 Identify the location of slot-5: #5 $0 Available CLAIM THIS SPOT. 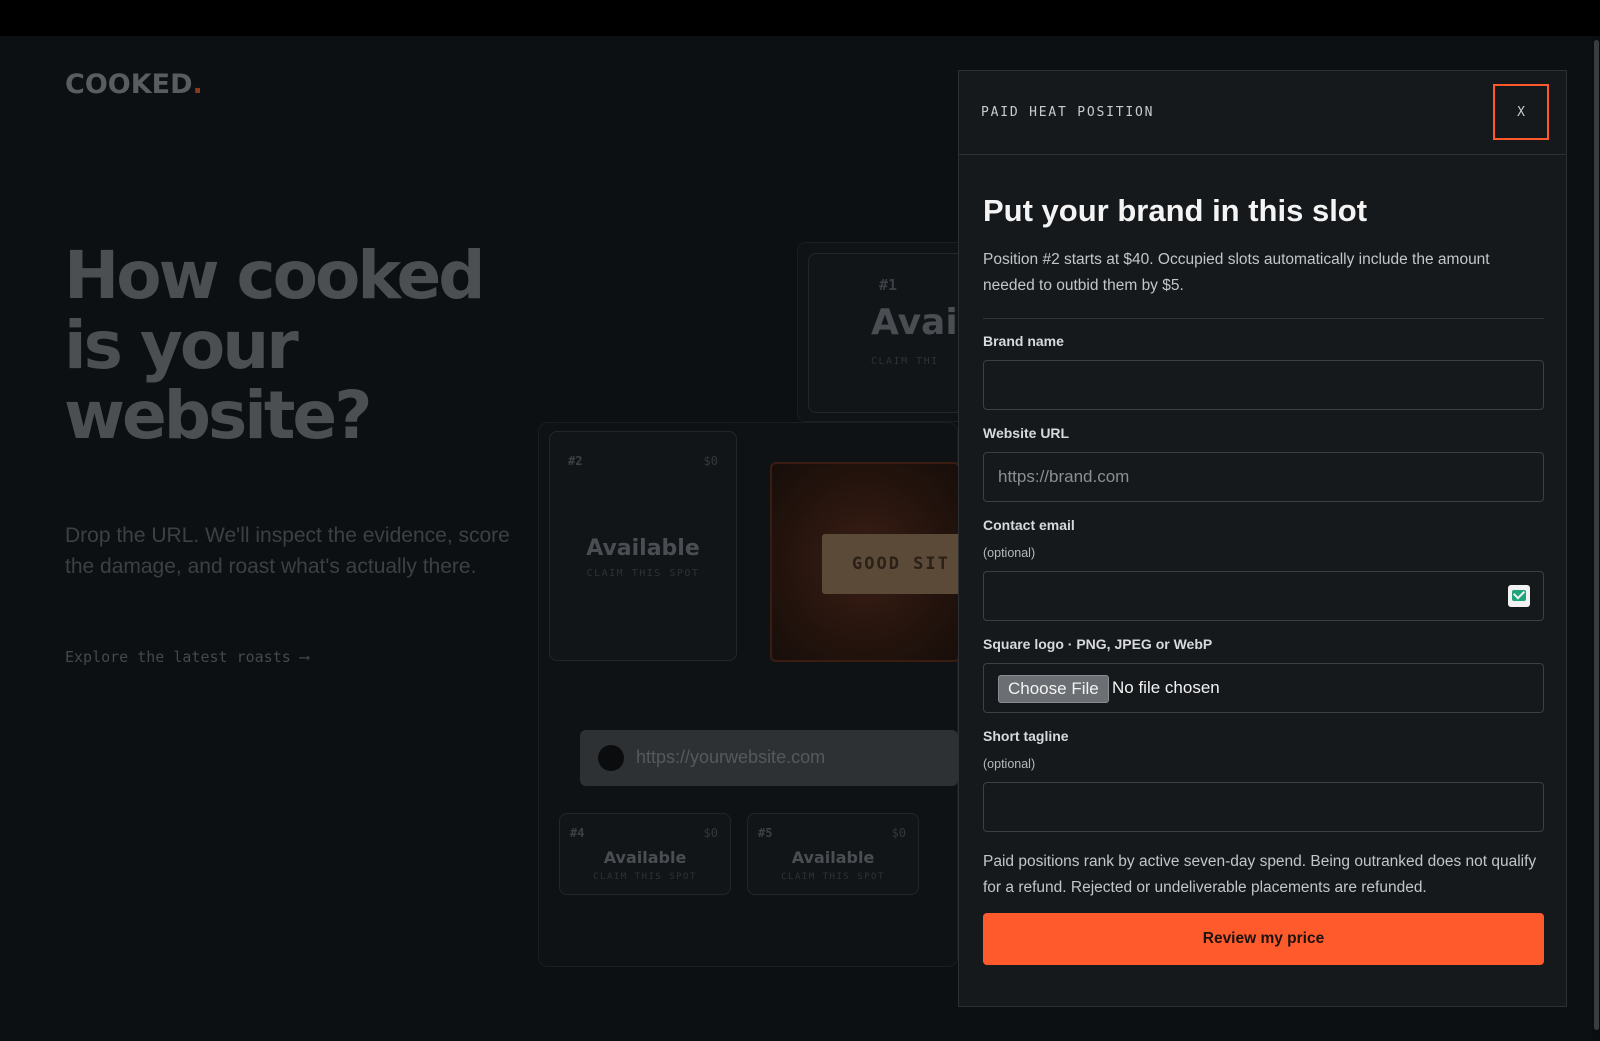
(833, 854).